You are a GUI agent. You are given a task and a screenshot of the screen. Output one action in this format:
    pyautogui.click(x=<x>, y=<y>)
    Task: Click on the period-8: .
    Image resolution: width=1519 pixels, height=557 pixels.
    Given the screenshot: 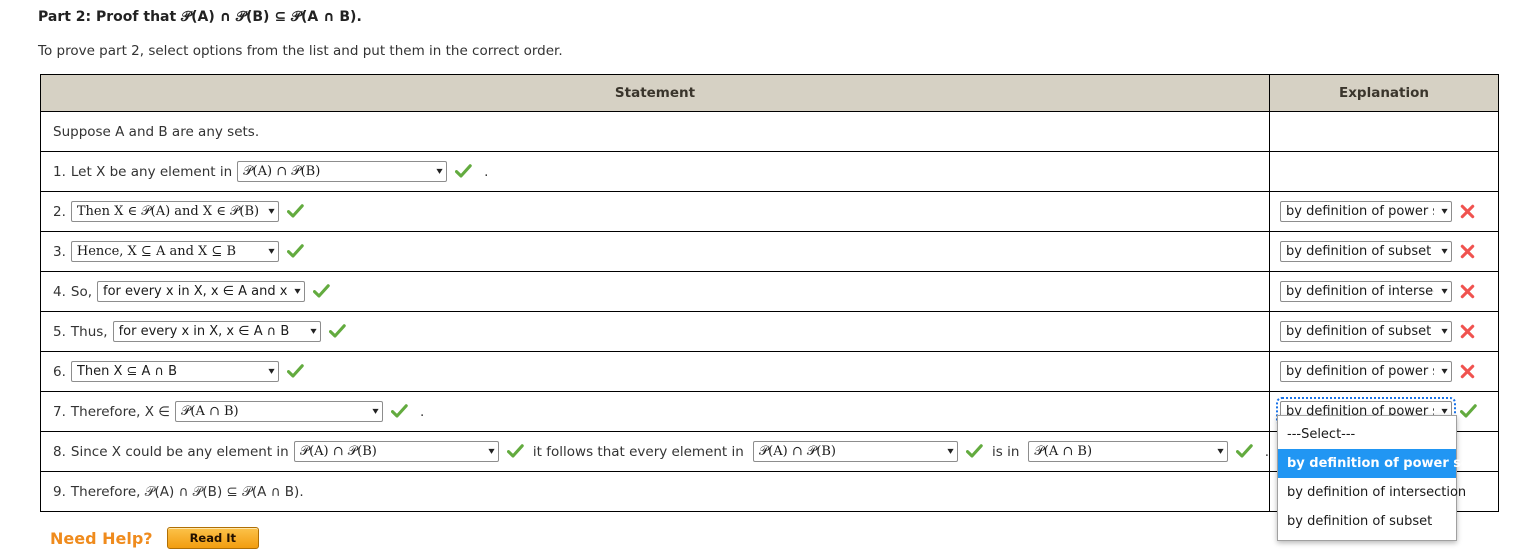 What is the action you would take?
    pyautogui.click(x=1266, y=451)
    